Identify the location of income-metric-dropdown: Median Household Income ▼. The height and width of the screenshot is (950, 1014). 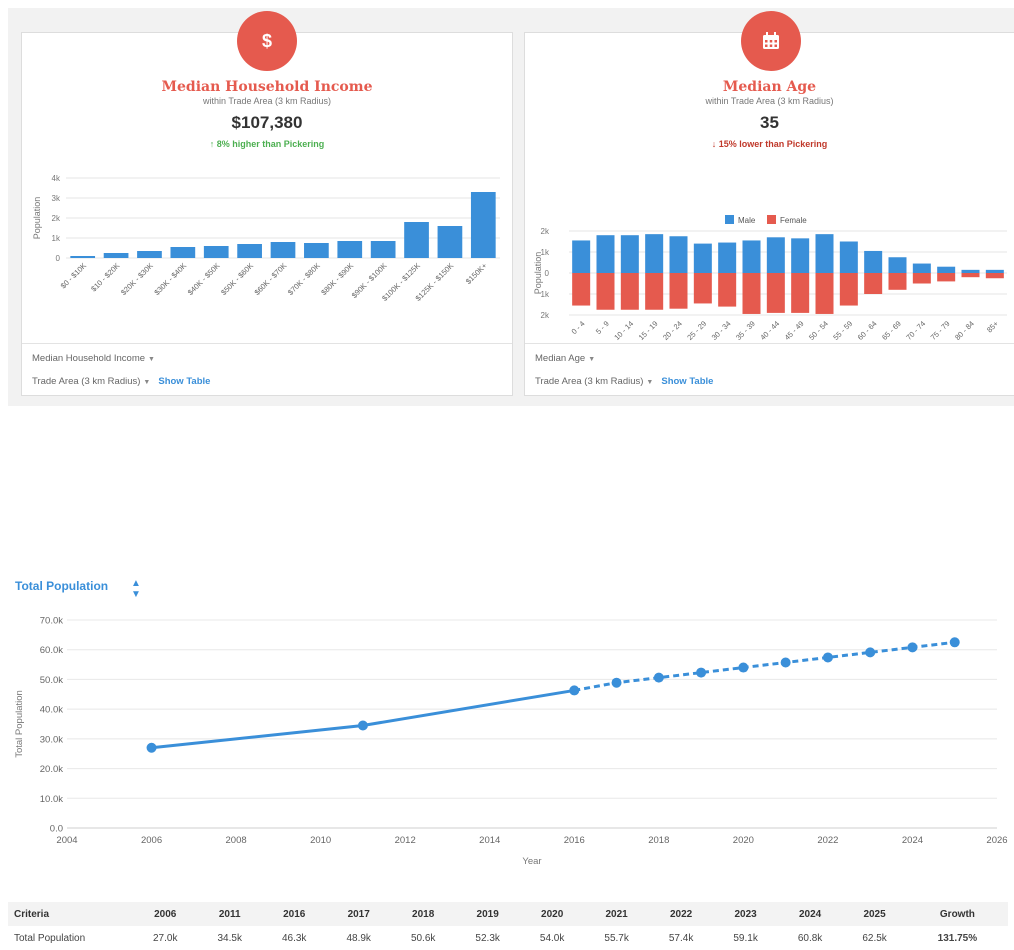
(93, 358).